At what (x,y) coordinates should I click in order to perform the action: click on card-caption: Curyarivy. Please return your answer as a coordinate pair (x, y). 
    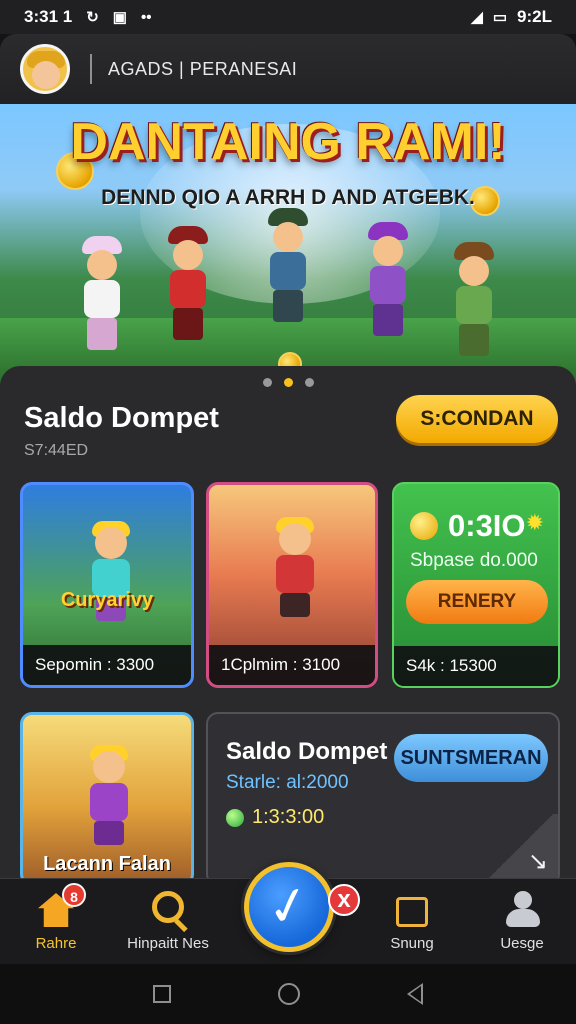
    Looking at the image, I should click on (107, 600).